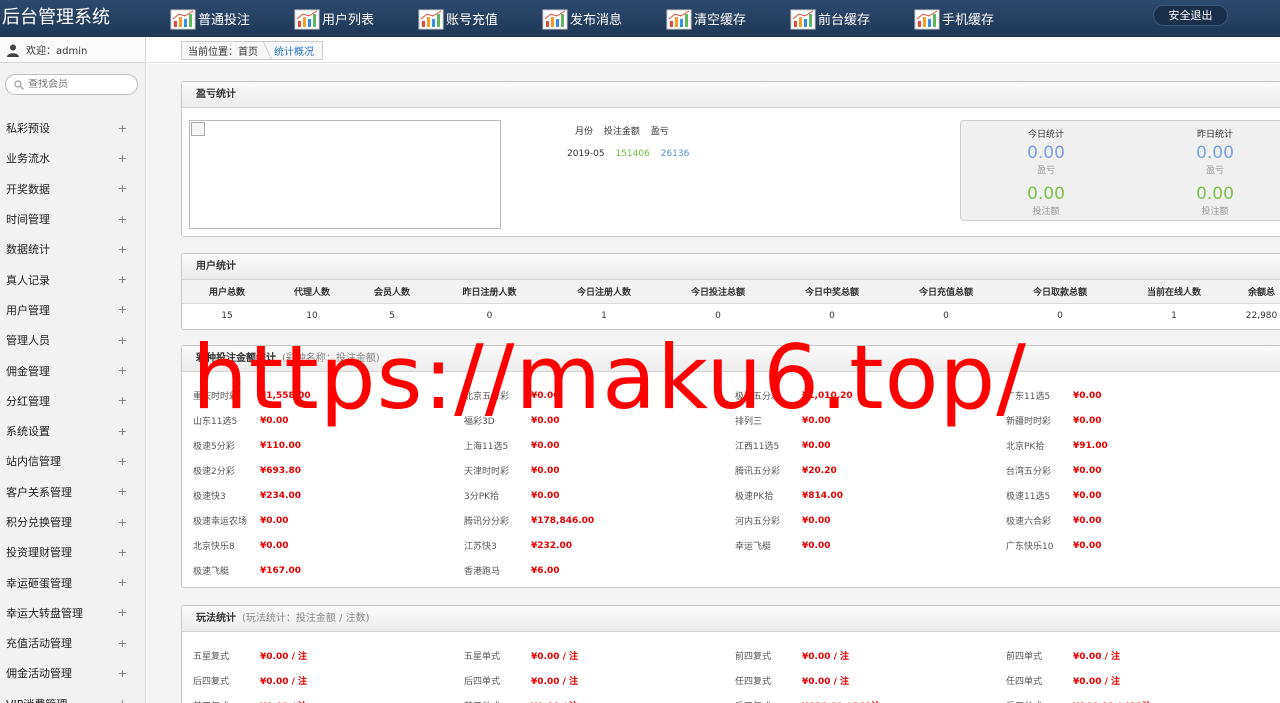  I want to click on stat-item: 极速飞艇 ¥167.00, so click(328, 570).